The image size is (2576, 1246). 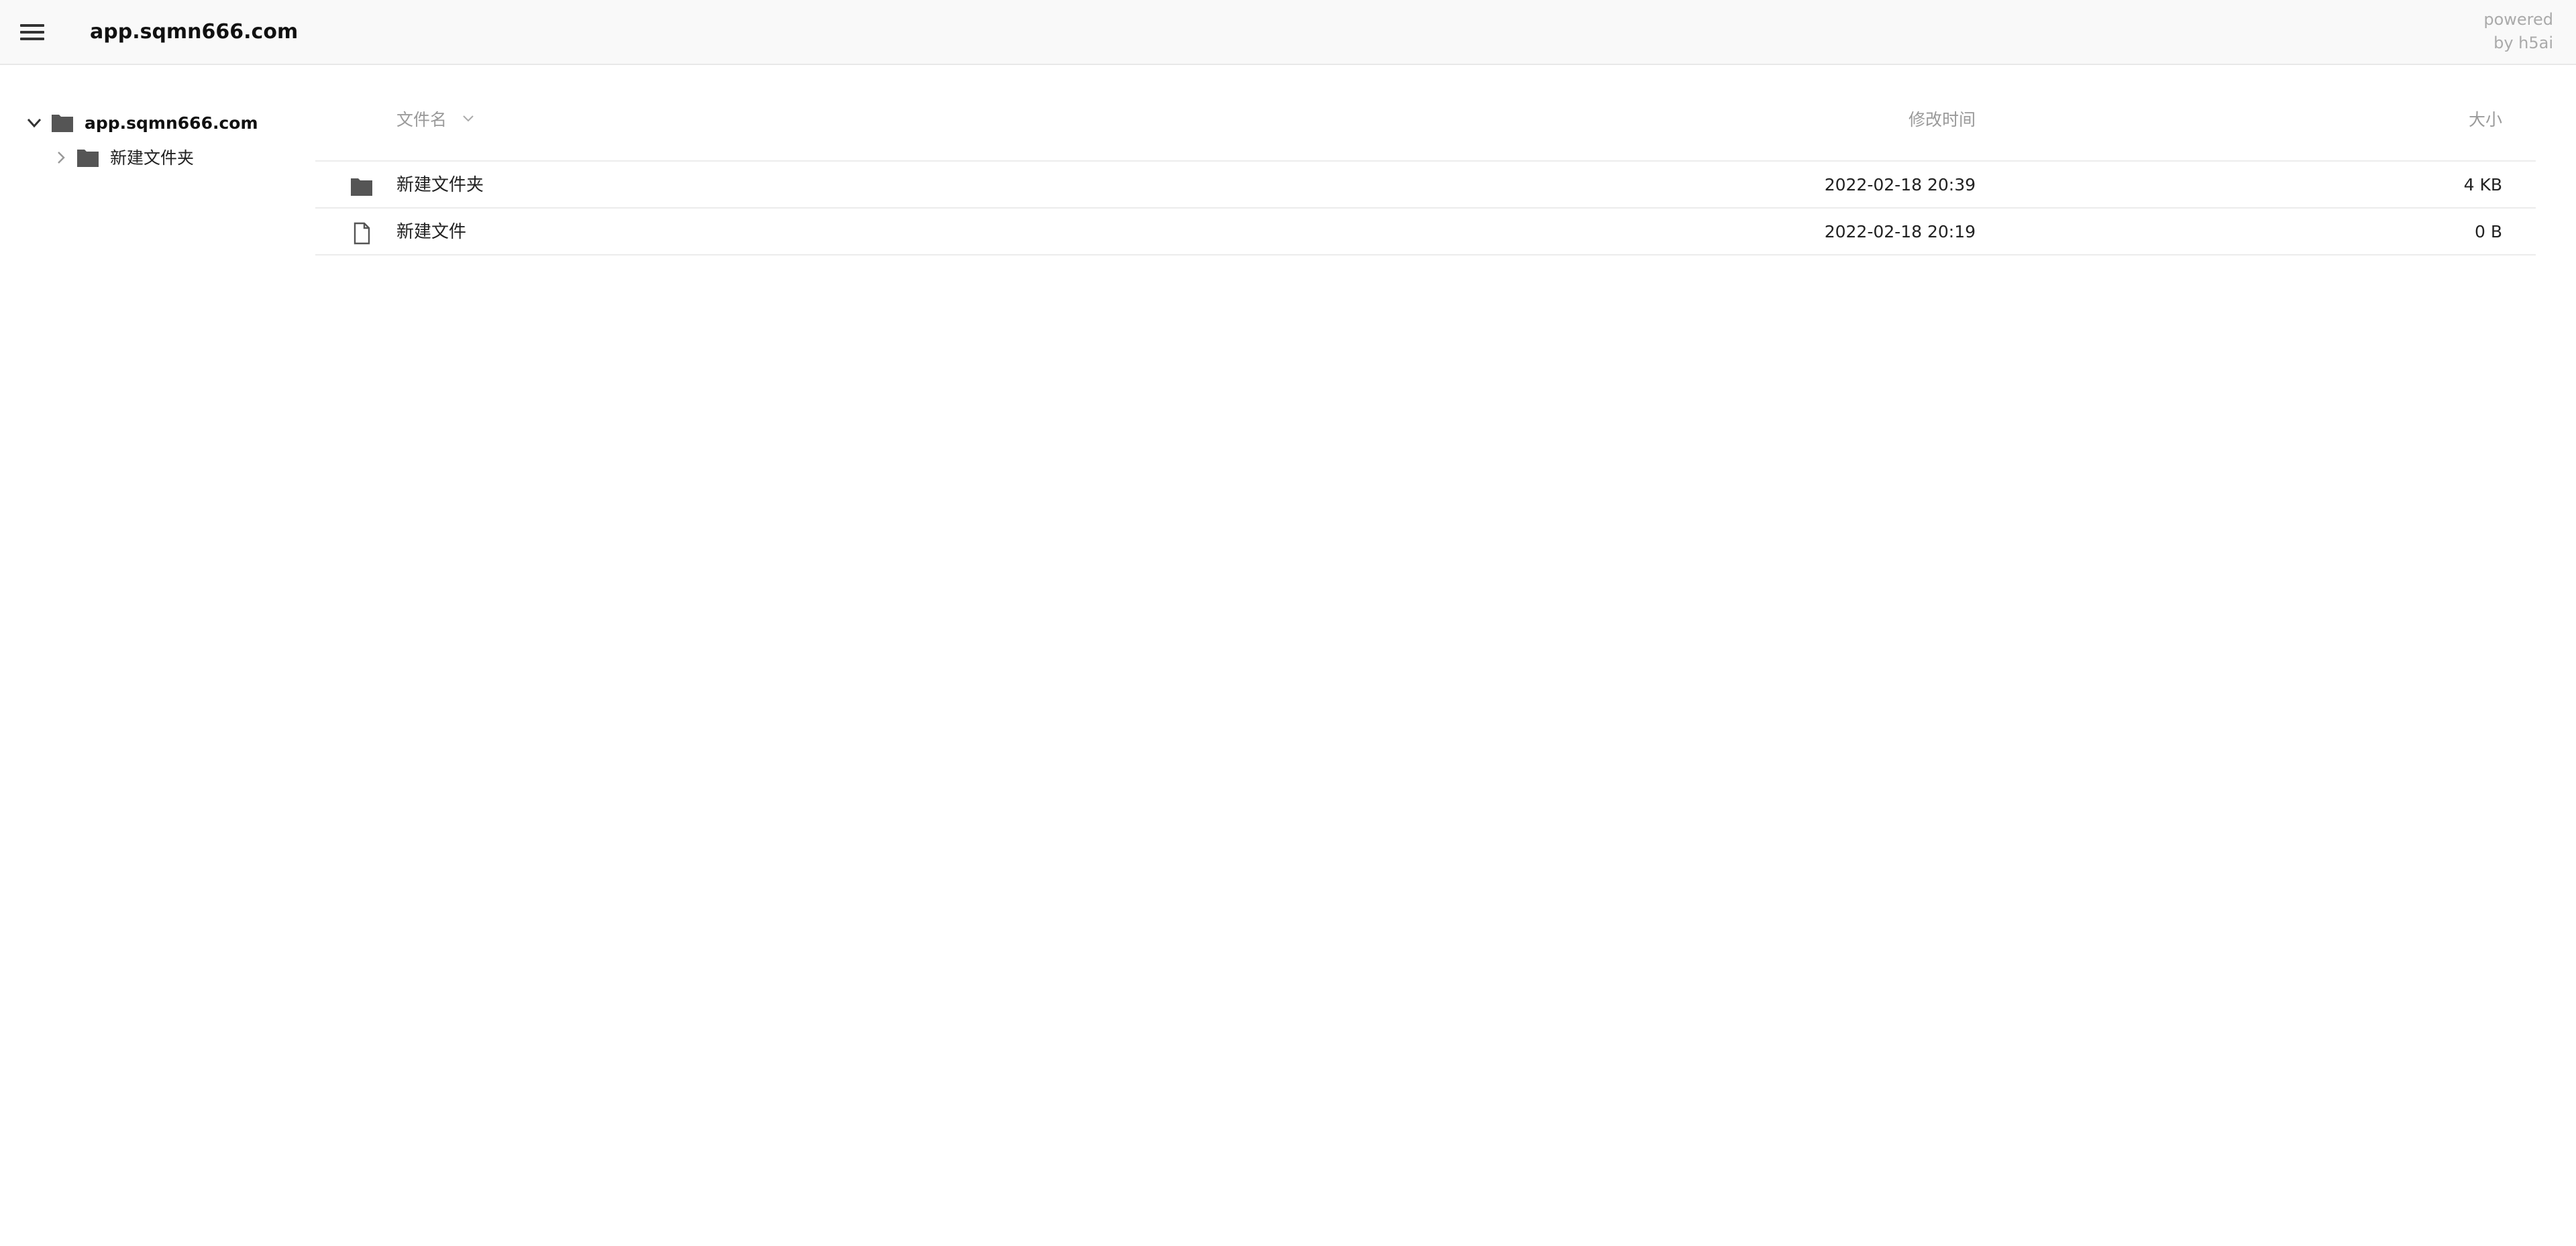 What do you see at coordinates (171, 123) in the screenshot?
I see `tree-item-label: app.sqmn666.com` at bounding box center [171, 123].